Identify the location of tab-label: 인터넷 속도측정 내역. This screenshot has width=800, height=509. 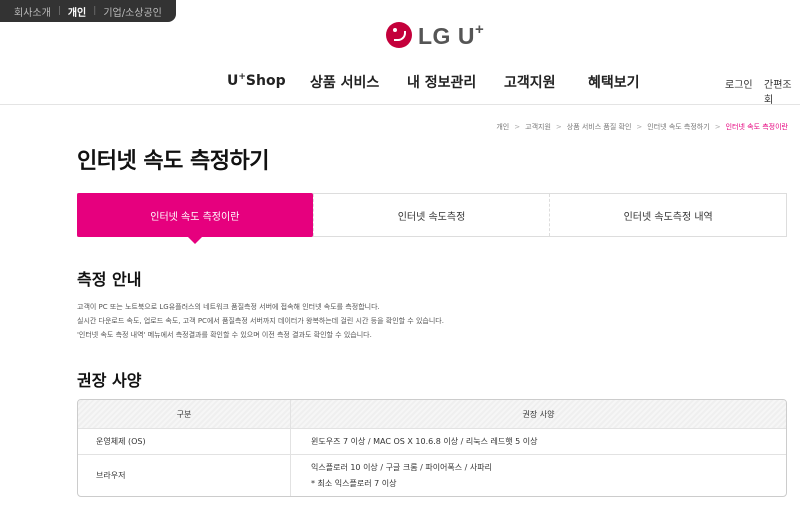
(668, 217).